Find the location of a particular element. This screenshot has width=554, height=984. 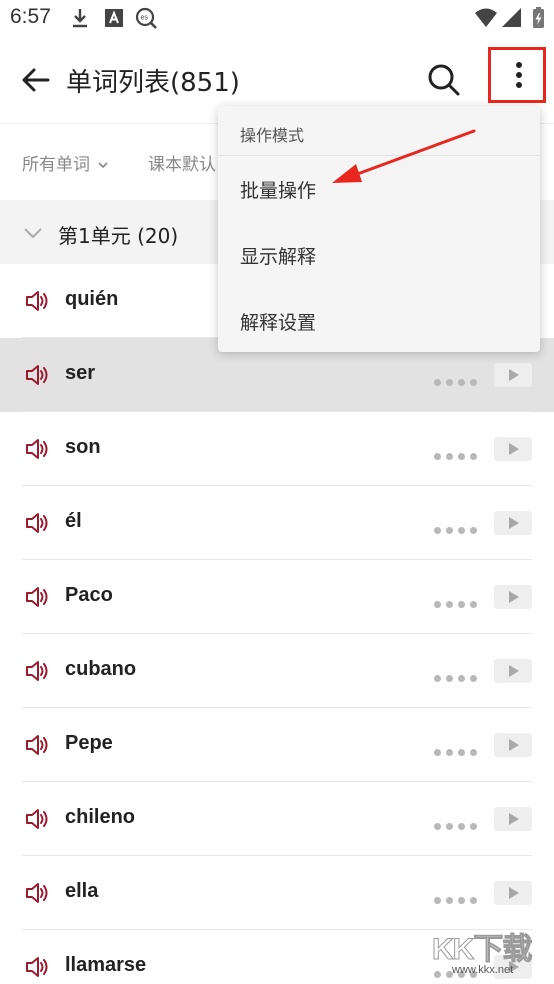

wifi-icon is located at coordinates (486, 18).